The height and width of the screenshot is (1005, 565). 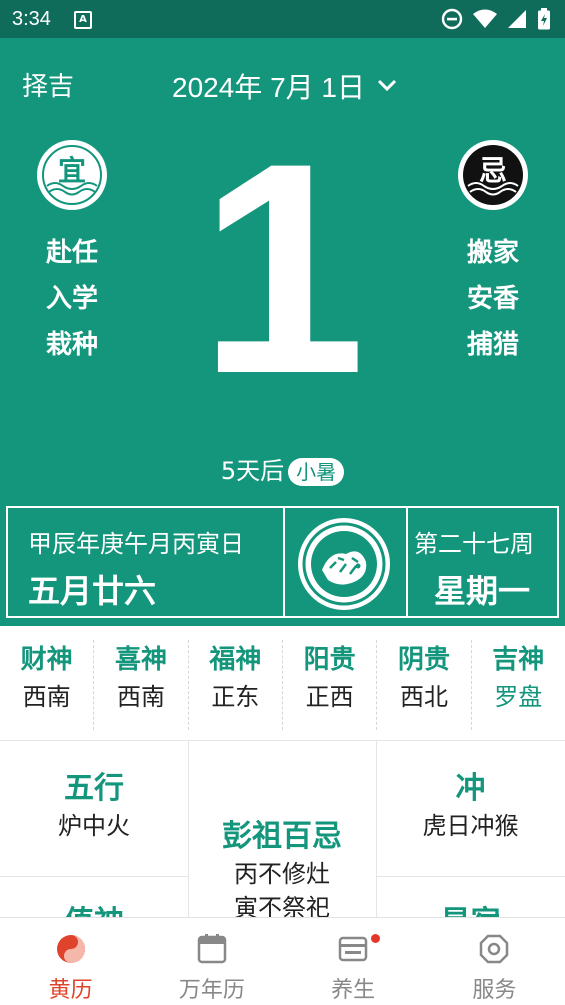 What do you see at coordinates (211, 990) in the screenshot?
I see `nav-label: 万年历` at bounding box center [211, 990].